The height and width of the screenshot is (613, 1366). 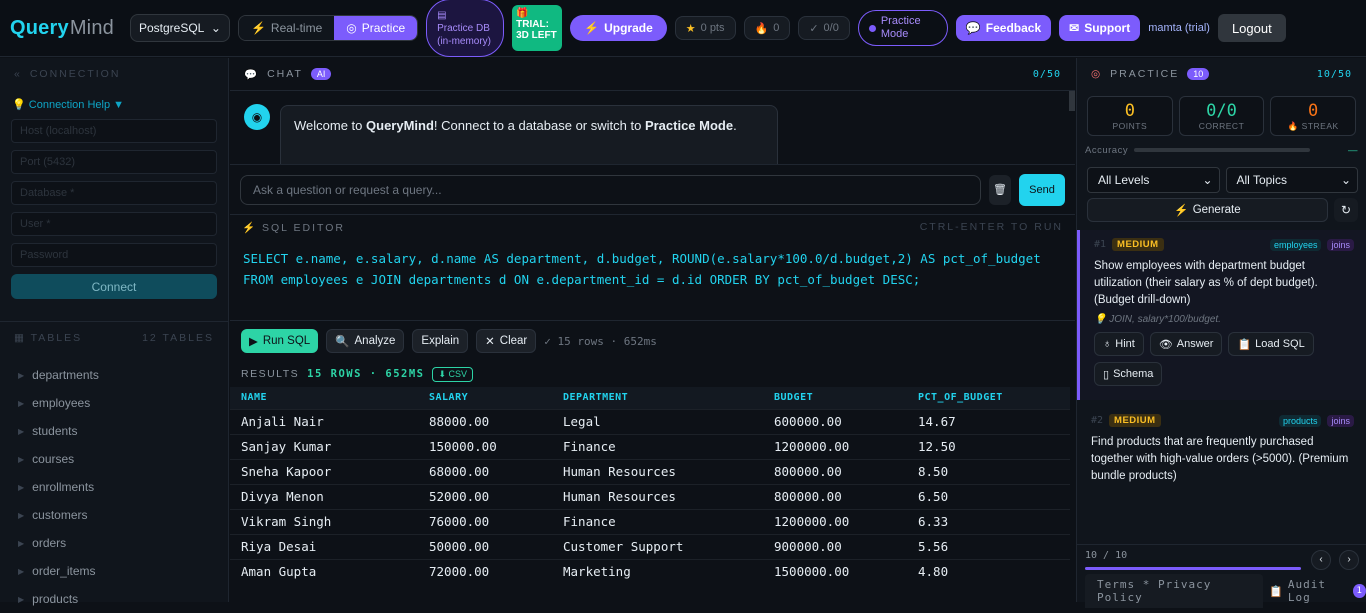 I want to click on topic-select: All Topics ⌄, so click(x=1291, y=180).